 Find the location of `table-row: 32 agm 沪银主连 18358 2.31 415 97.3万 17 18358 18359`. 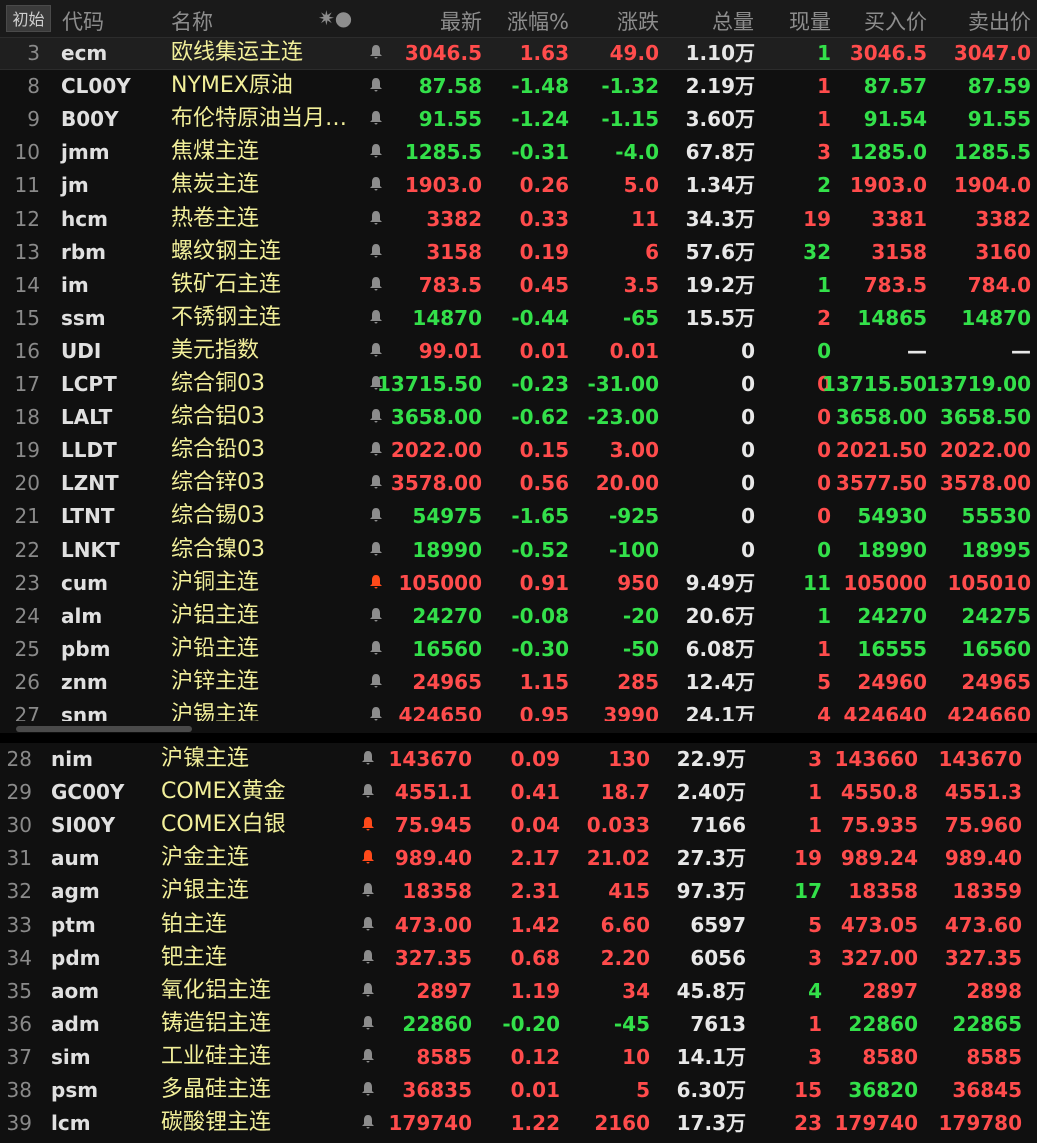

table-row: 32 agm 沪银主连 18358 2.31 415 97.3万 17 18358 18359 is located at coordinates (518, 891).